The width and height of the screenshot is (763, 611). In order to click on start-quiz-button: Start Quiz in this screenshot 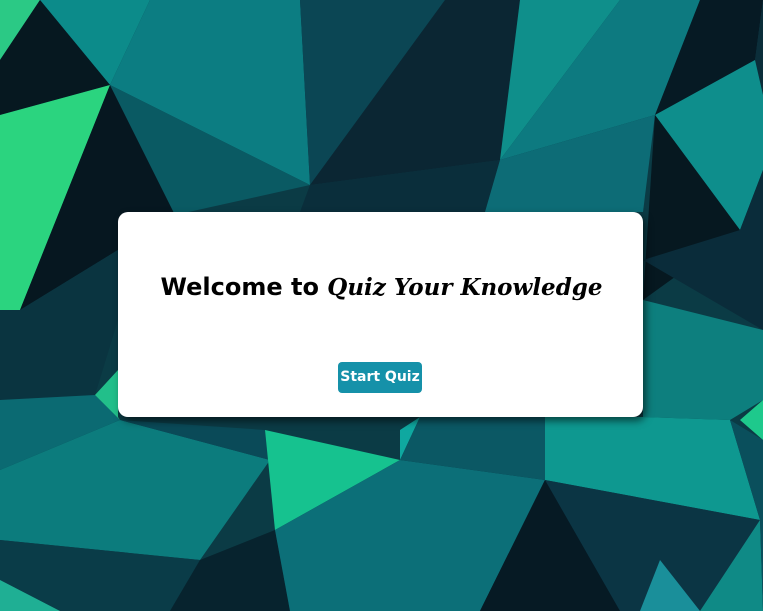, I will do `click(380, 377)`.